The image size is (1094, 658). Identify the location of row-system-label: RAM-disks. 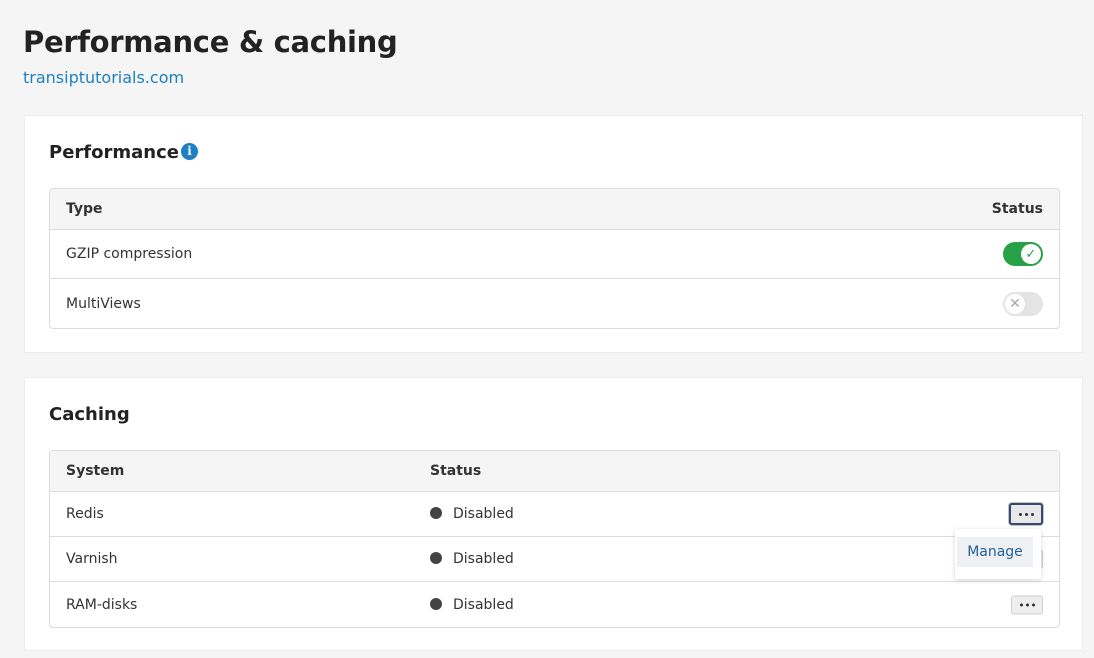
(102, 604).